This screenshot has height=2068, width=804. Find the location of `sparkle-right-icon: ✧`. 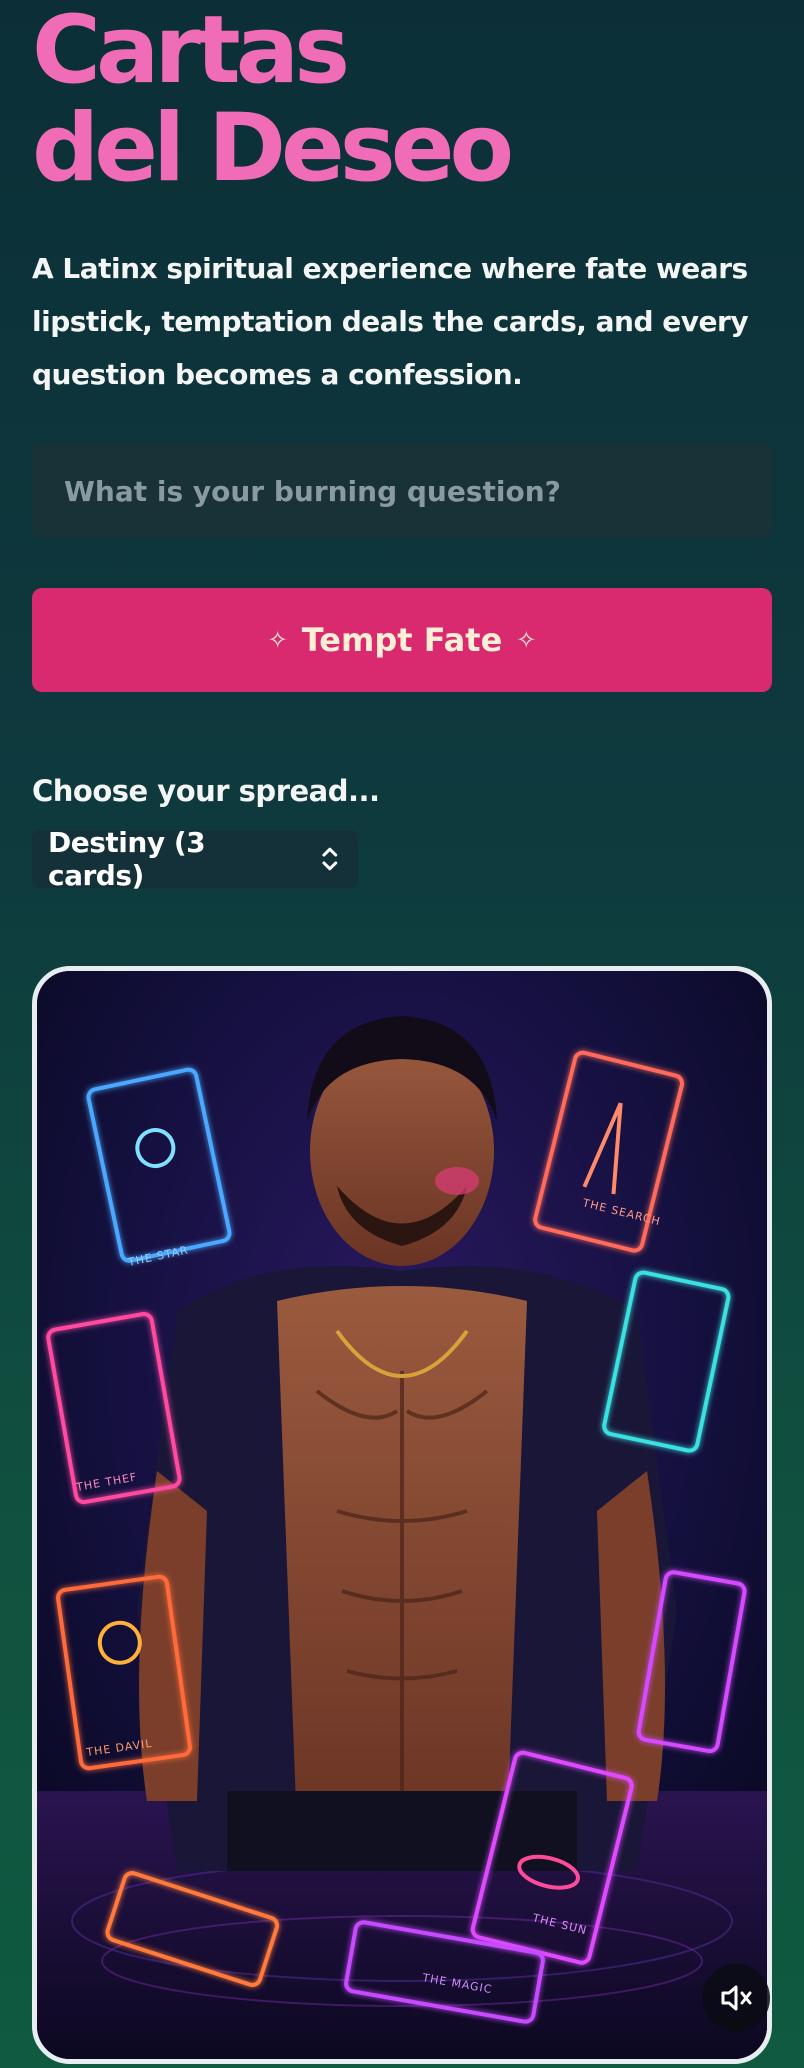

sparkle-right-icon: ✧ is located at coordinates (526, 640).